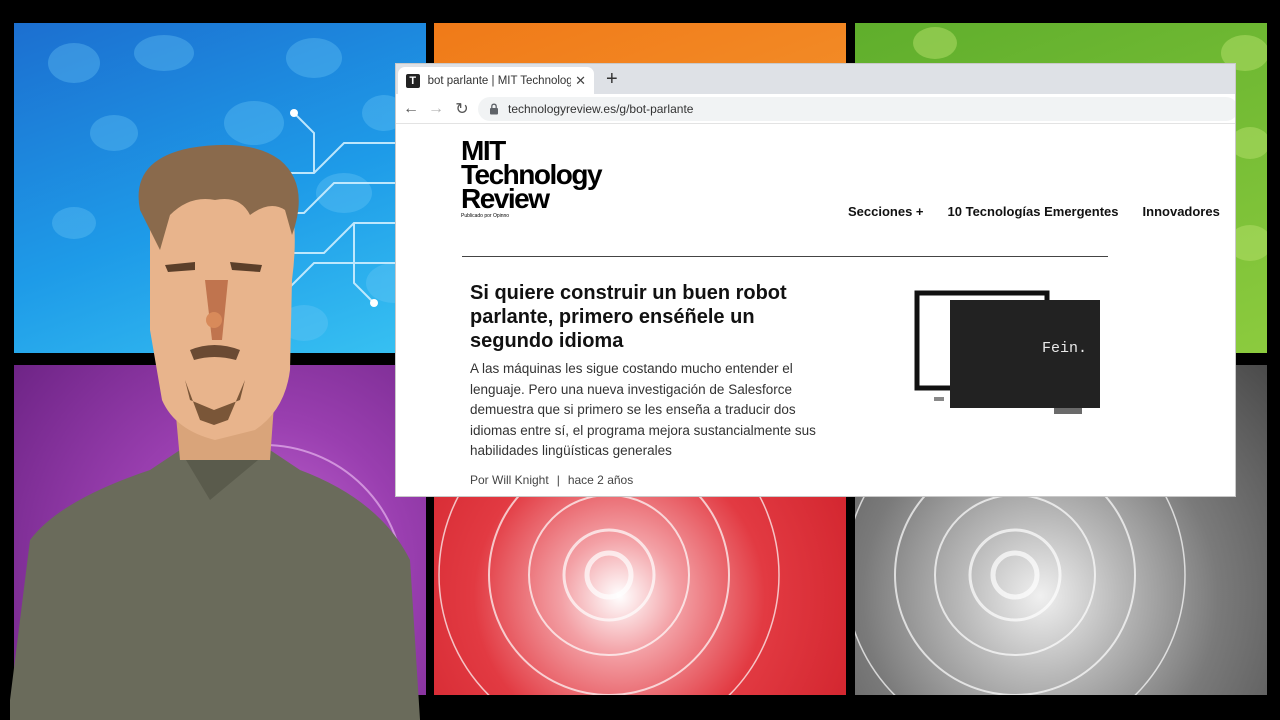 Image resolution: width=1280 pixels, height=720 pixels. What do you see at coordinates (413, 80) in the screenshot?
I see `site-favicon-icon: T` at bounding box center [413, 80].